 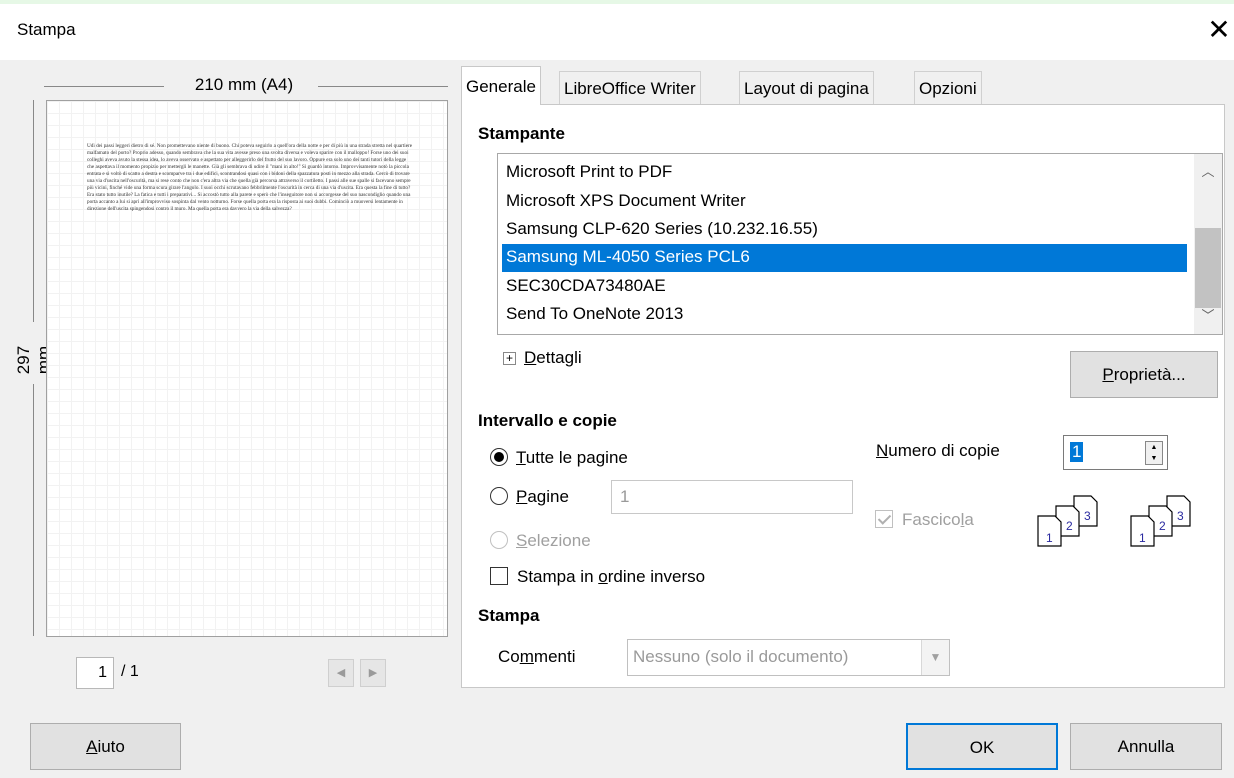 I want to click on radio-disabled-icon, so click(x=499, y=540).